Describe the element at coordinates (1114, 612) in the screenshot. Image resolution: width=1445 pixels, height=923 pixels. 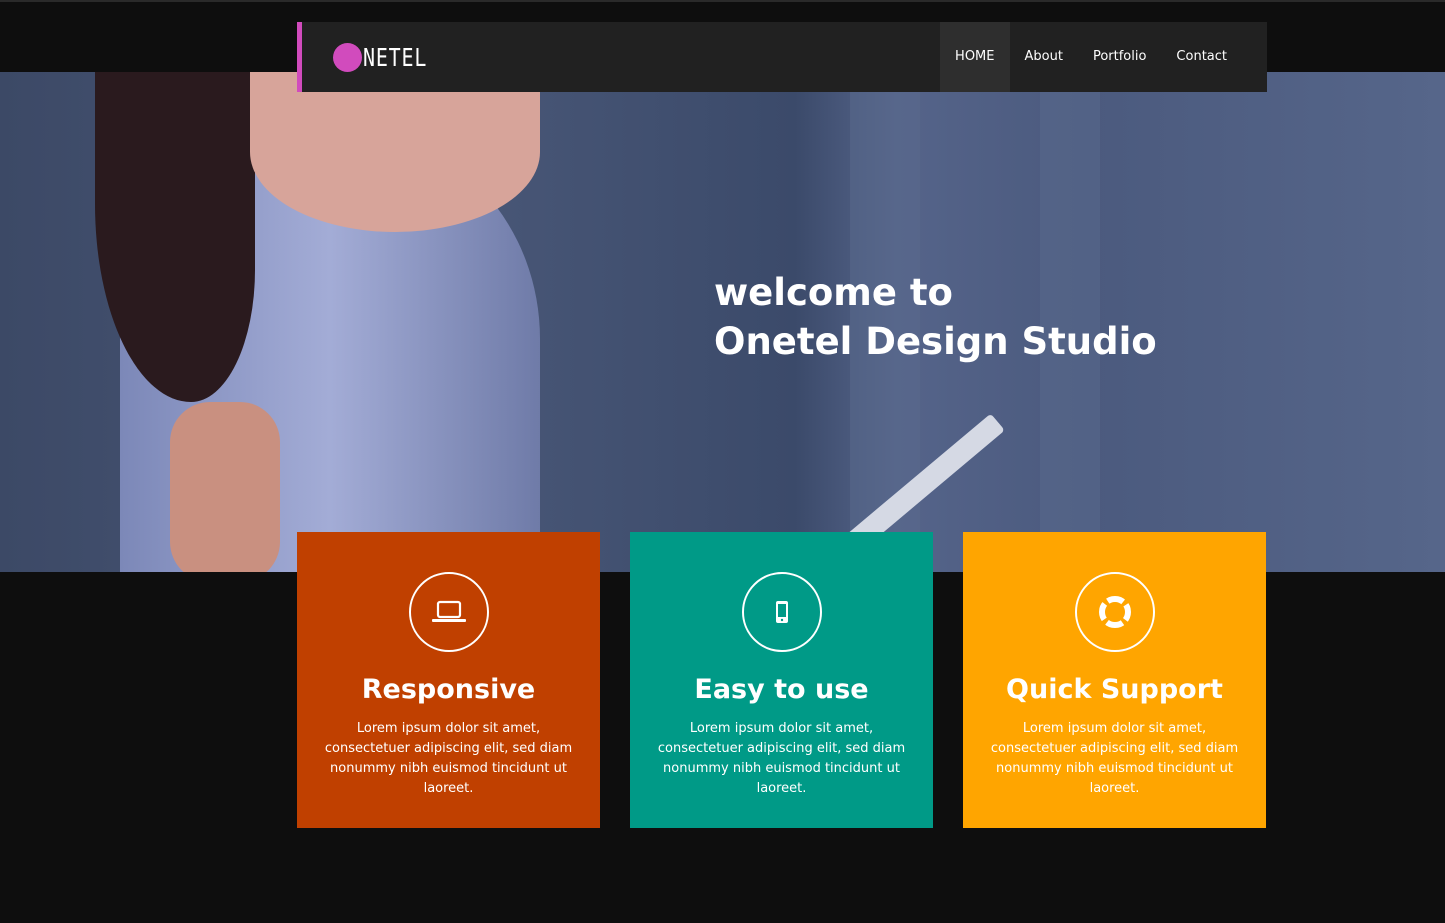
I see `lifebuoy-icon` at that location.